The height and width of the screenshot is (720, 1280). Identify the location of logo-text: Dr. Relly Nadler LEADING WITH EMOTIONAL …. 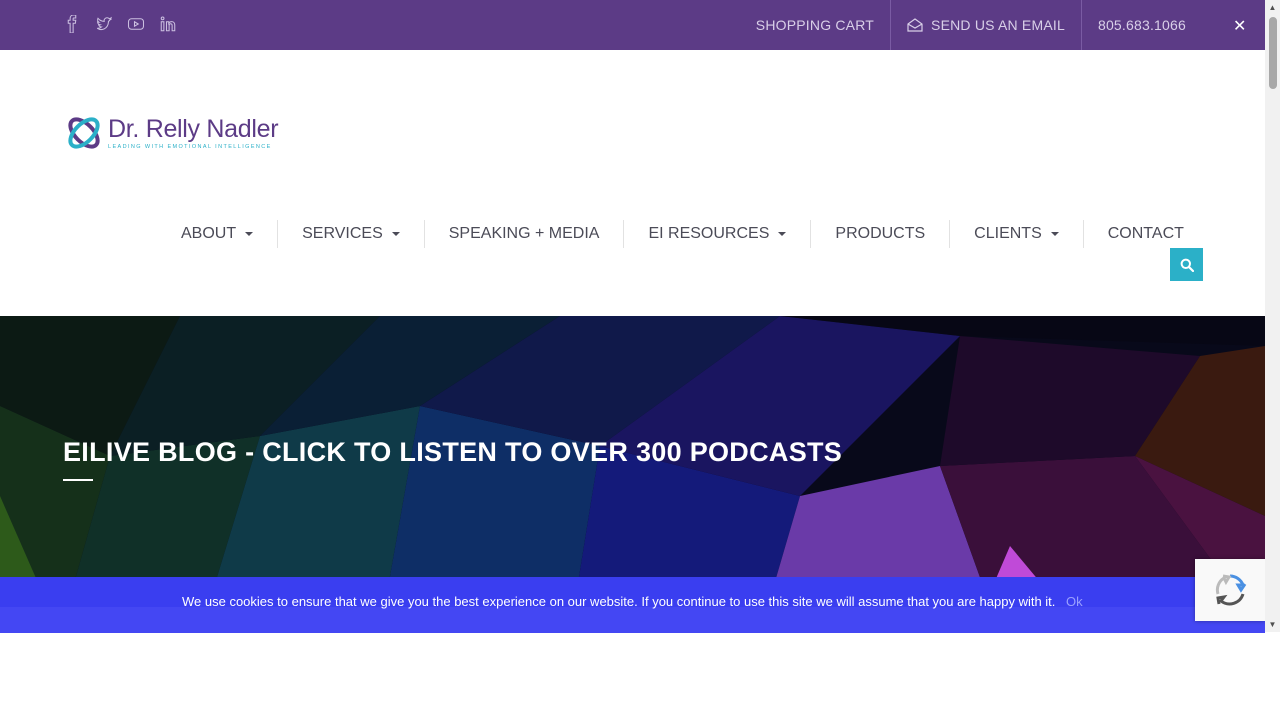
(193, 132).